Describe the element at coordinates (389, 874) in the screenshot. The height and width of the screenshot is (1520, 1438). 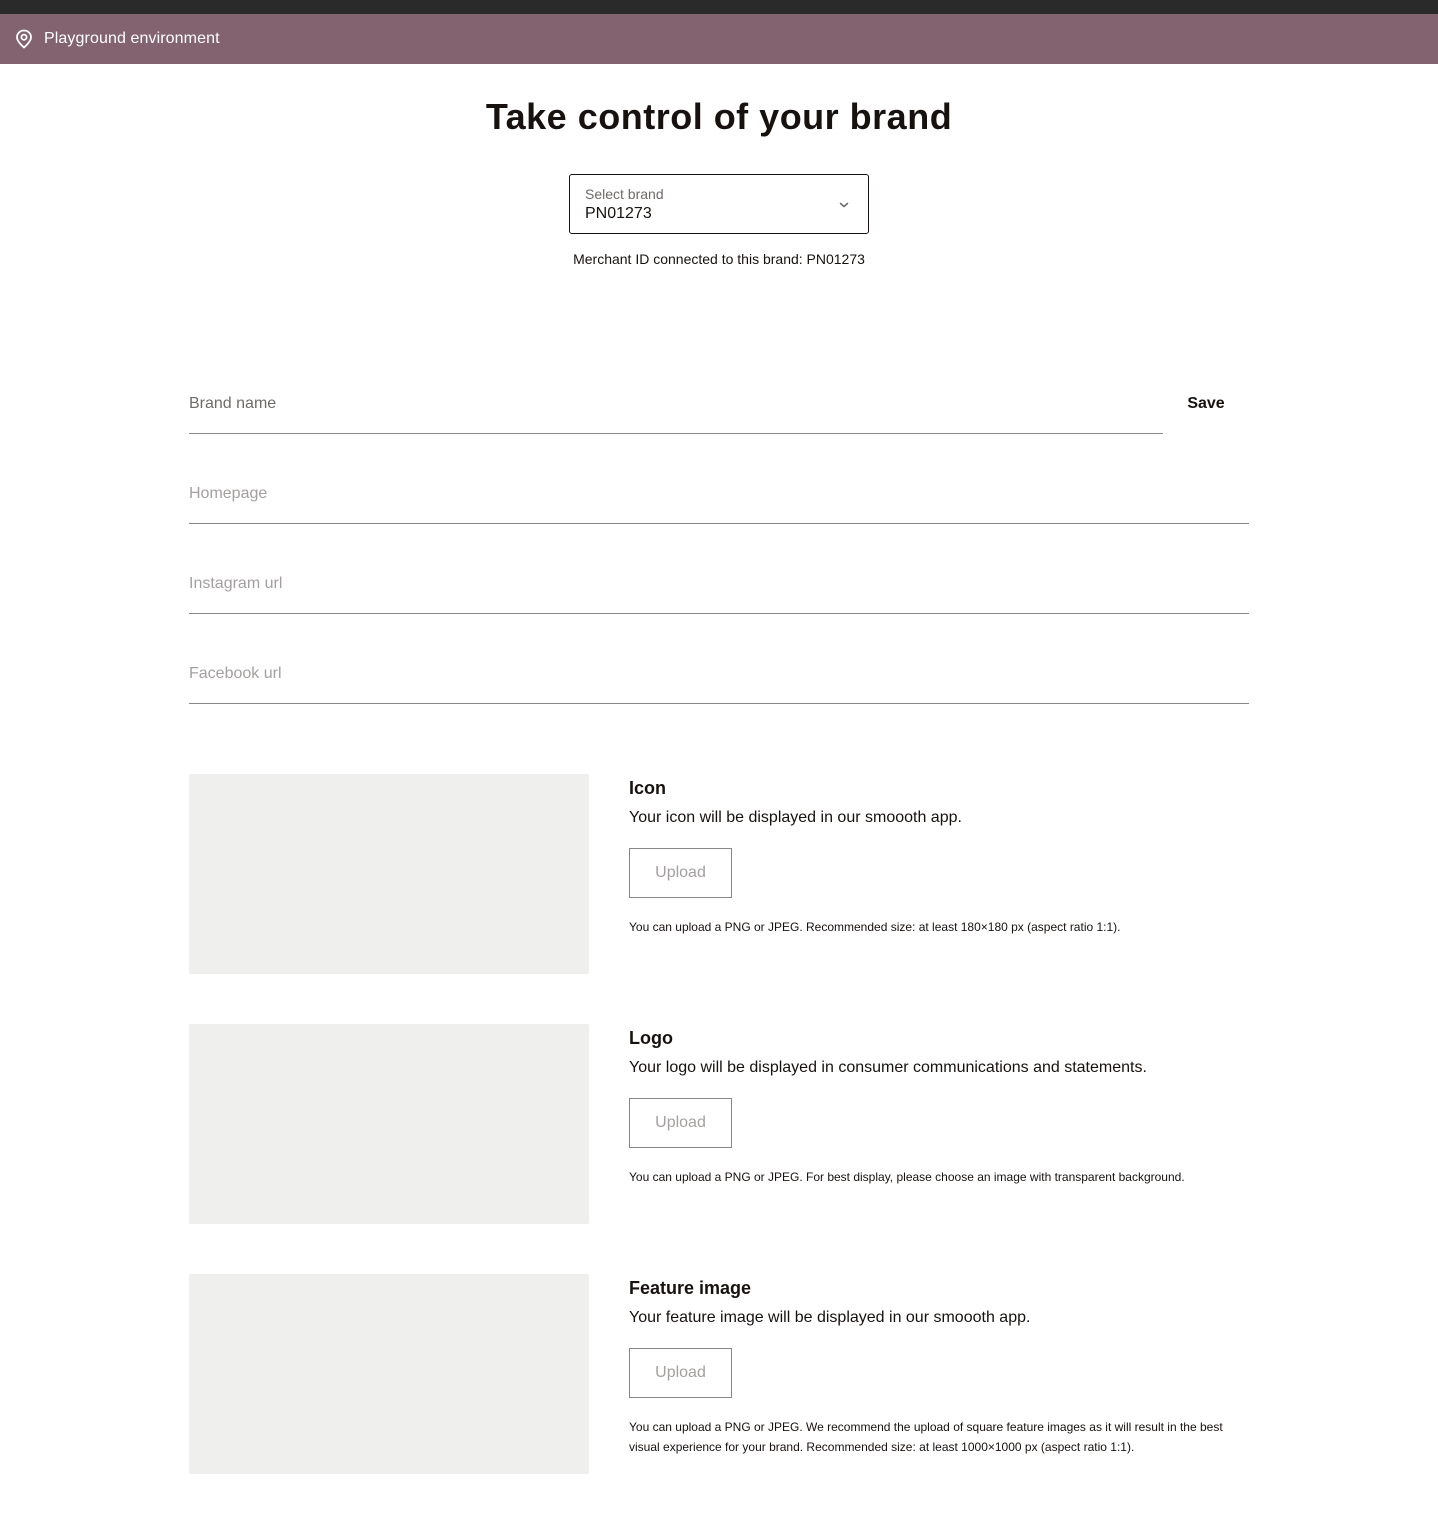
I see `icon-preview` at that location.